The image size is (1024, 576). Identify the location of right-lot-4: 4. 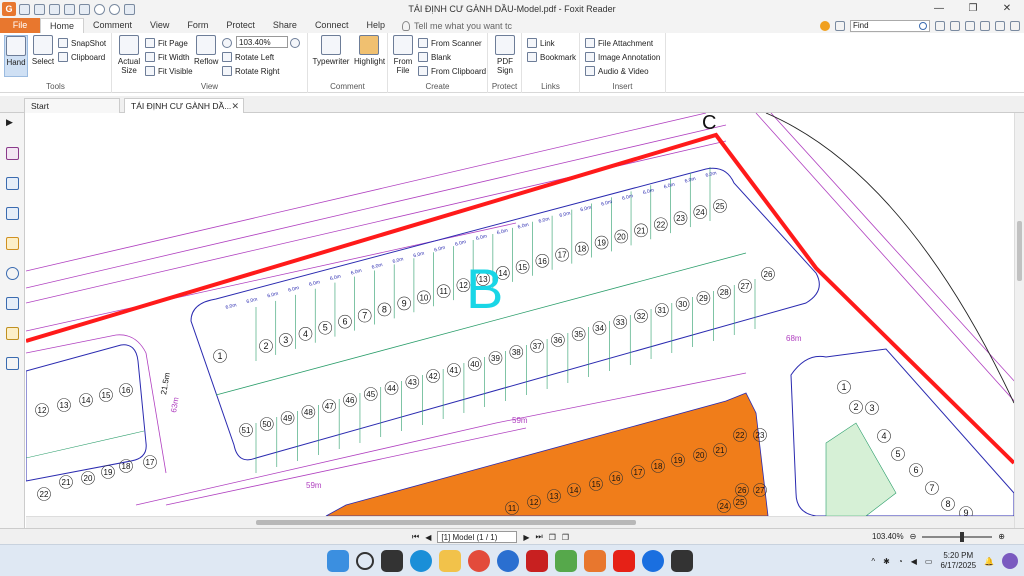
(883, 436).